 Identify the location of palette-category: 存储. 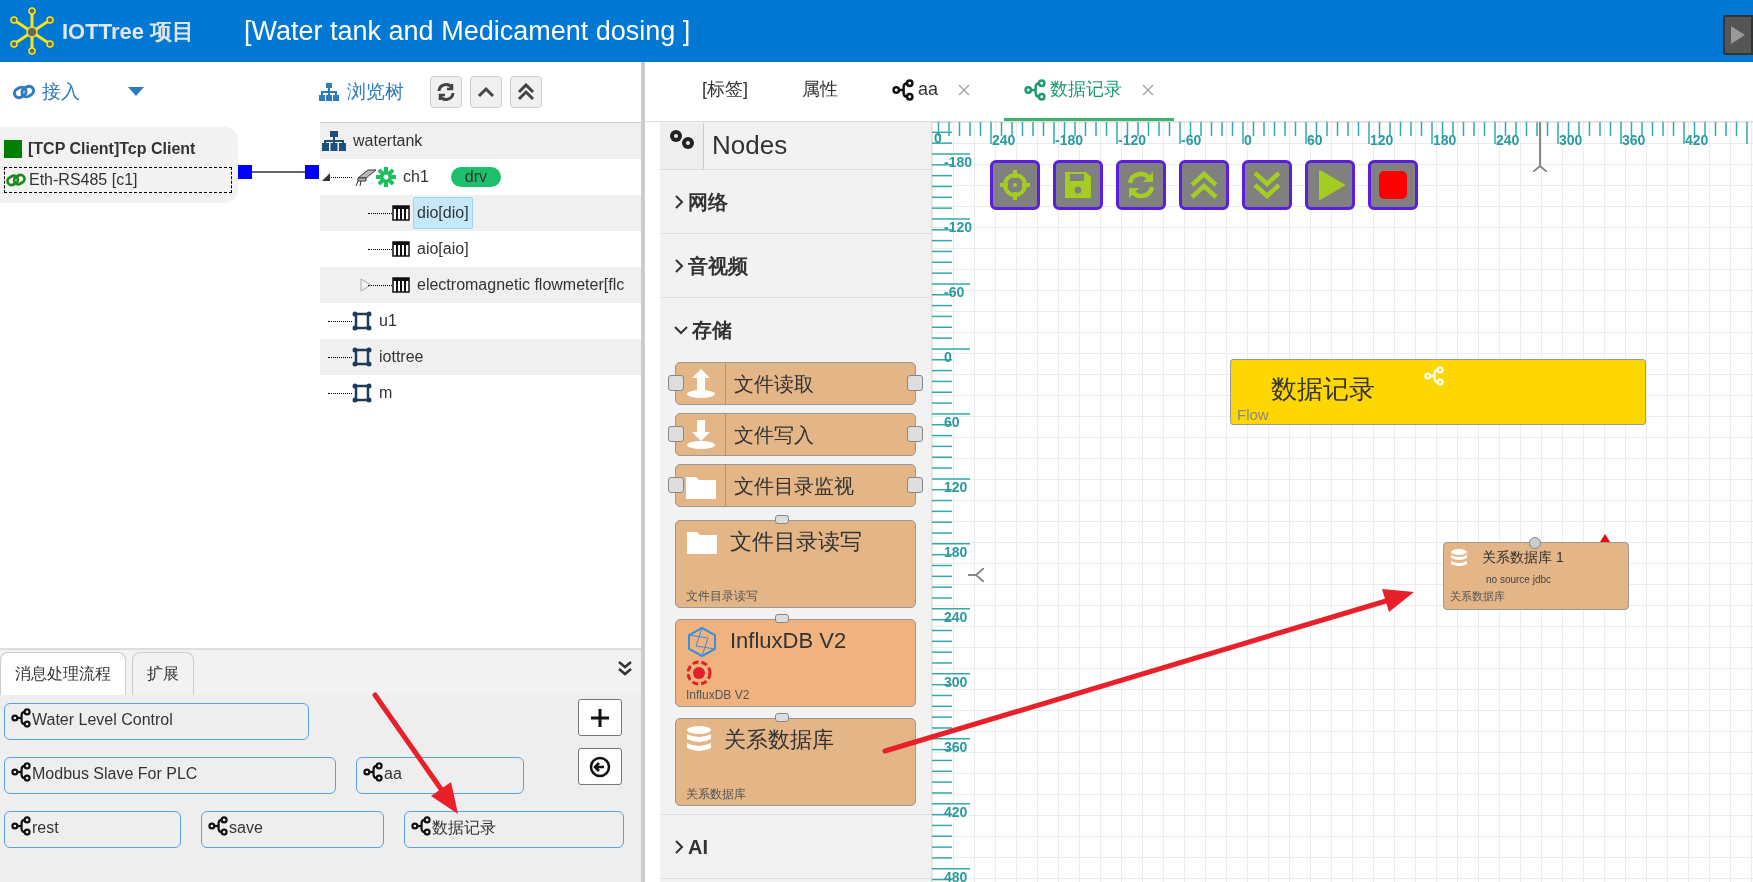
(795, 330).